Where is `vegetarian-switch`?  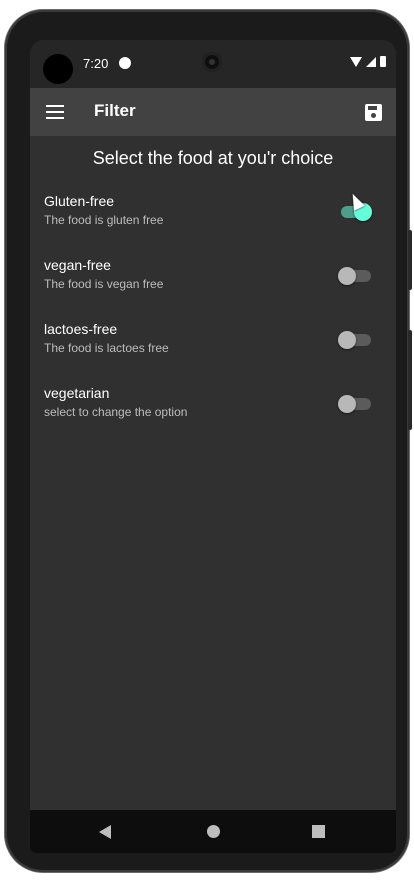
vegetarian-switch is located at coordinates (355, 404).